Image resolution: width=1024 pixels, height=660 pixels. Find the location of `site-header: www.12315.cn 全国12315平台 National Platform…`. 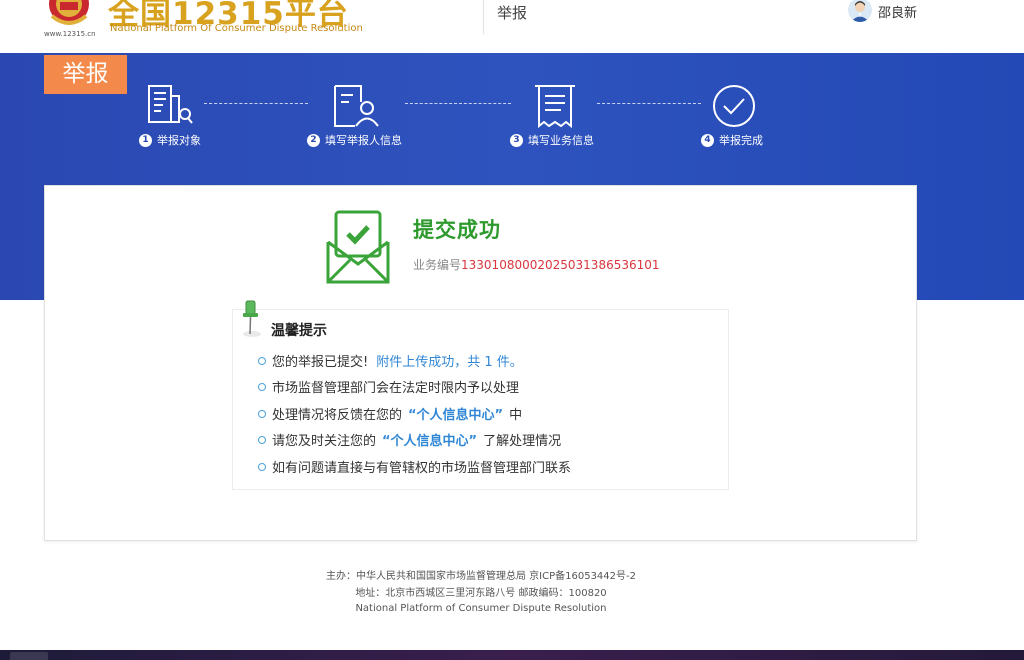

site-header: www.12315.cn 全国12315平台 National Platform… is located at coordinates (512, 26).